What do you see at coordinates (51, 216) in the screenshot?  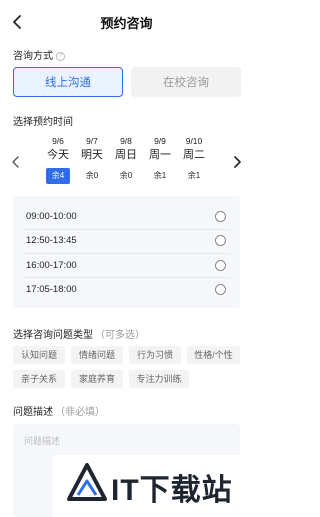 I see `time-slot-label: 09:00-10:00` at bounding box center [51, 216].